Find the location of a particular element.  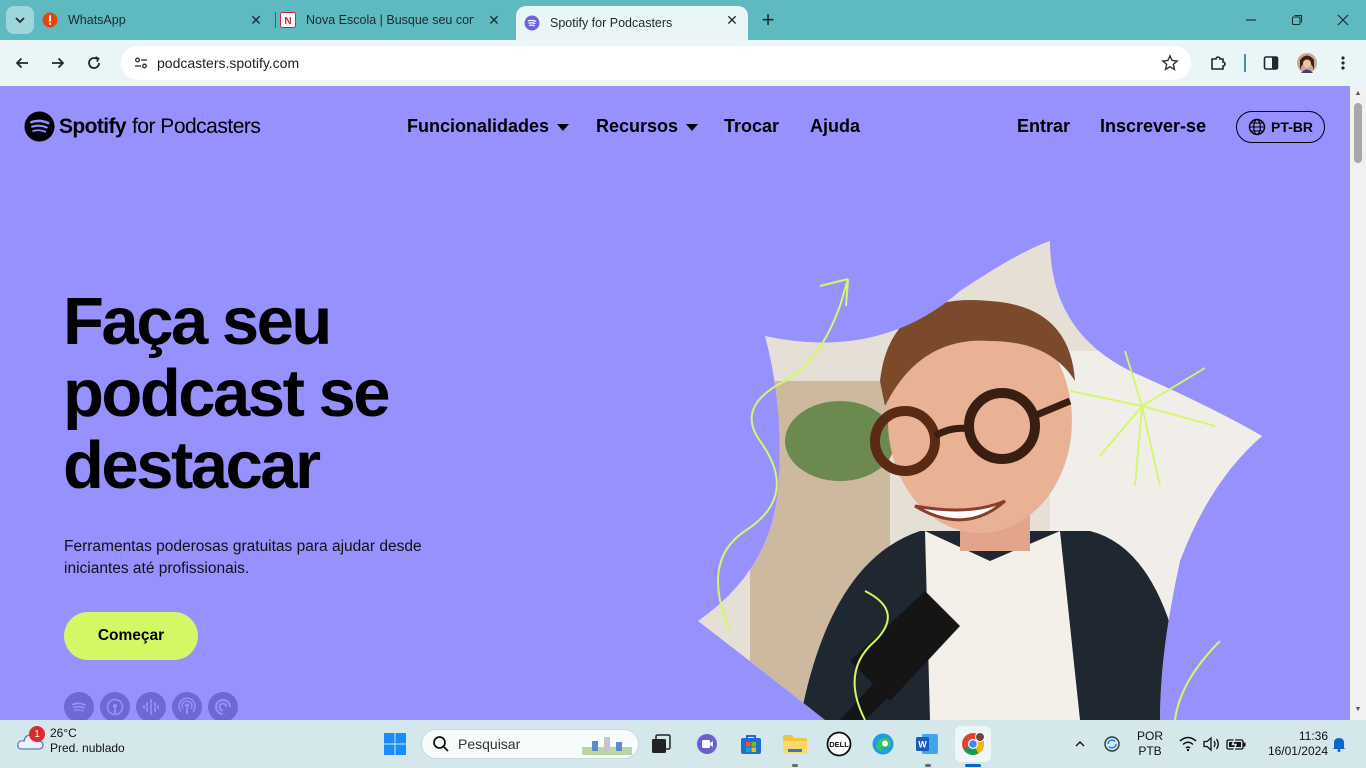

scroll-down-icon: ▼ is located at coordinates (1358, 710).